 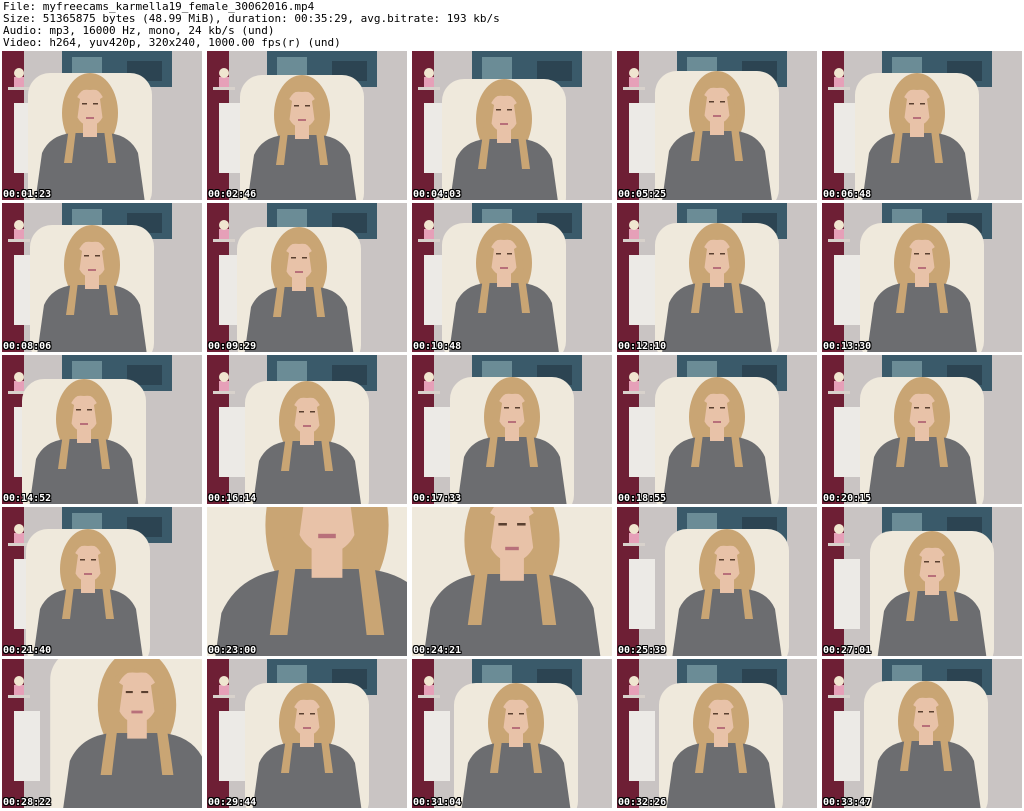 I want to click on thumbnail-timestamp: 00:05:25, so click(x=642, y=194).